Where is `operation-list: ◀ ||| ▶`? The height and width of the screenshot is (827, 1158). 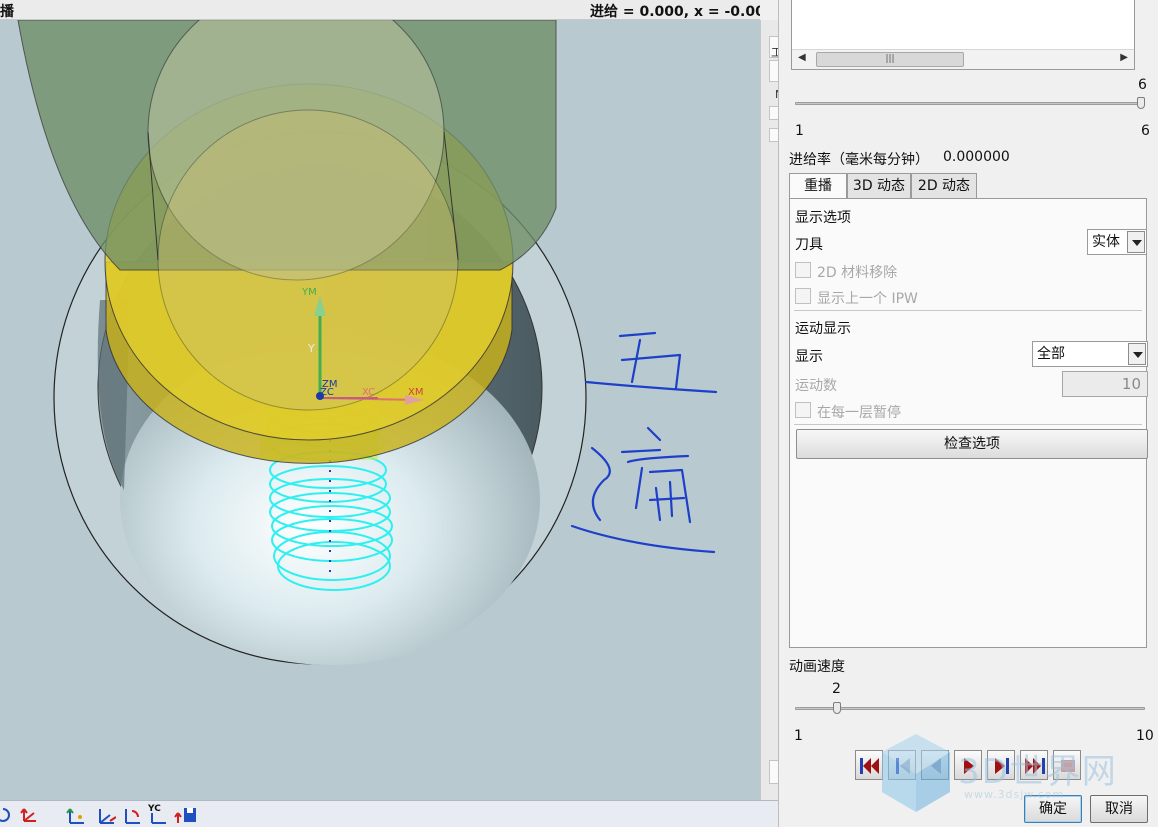 operation-list: ◀ ||| ▶ is located at coordinates (963, 35).